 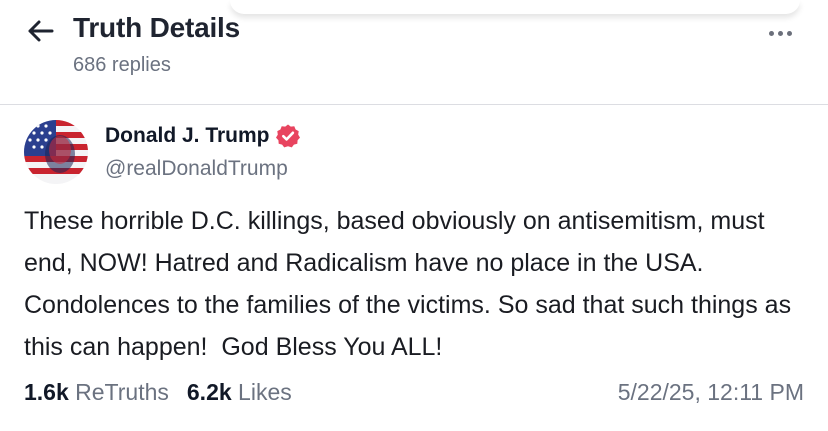 I want to click on likes-label: Likes, so click(x=265, y=392).